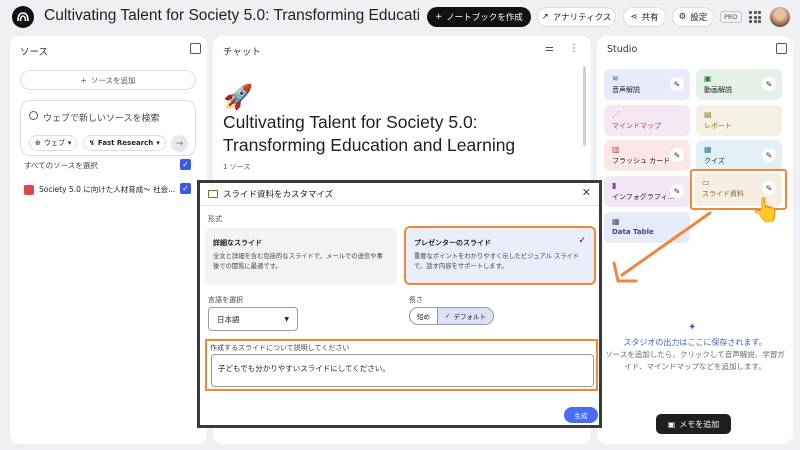 The image size is (800, 450). What do you see at coordinates (185, 188) in the screenshot?
I see `source-checkbox: ✓` at bounding box center [185, 188].